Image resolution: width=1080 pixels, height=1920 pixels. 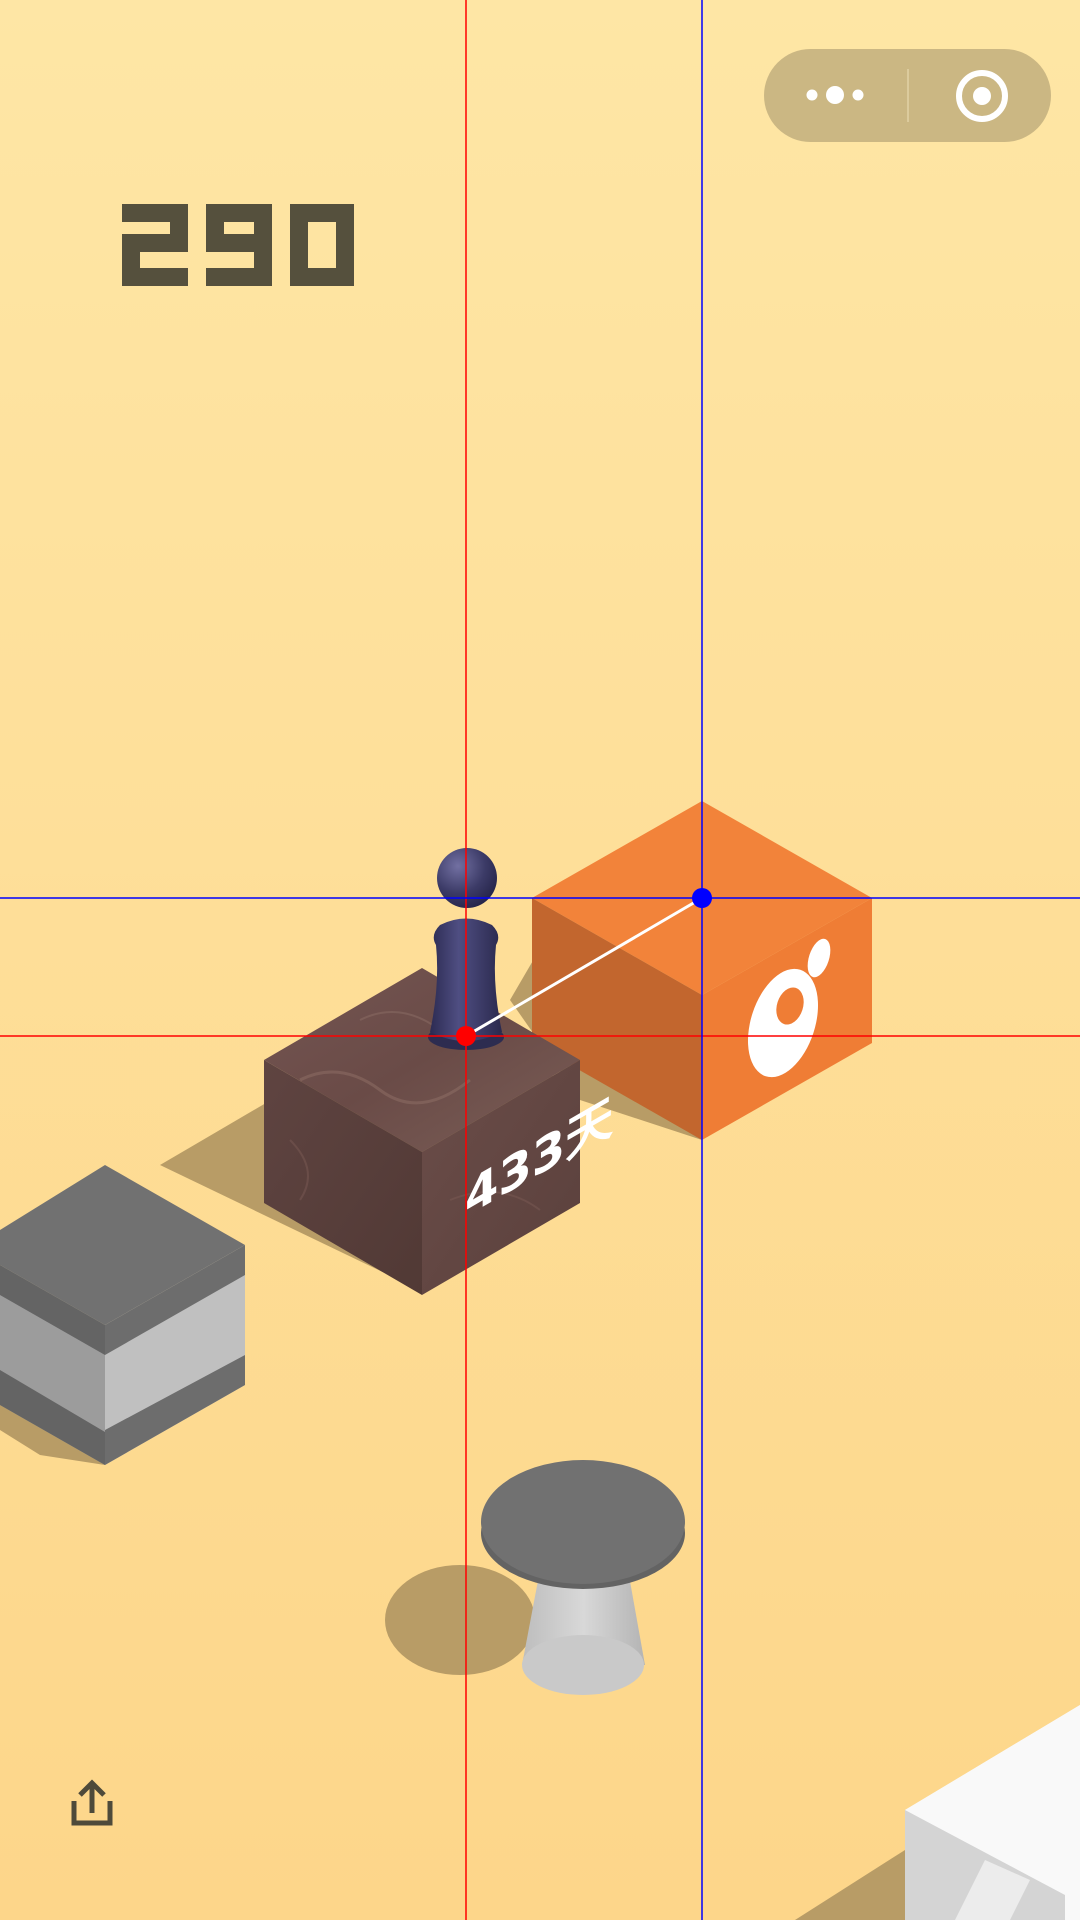 I want to click on miniprogram-capsule, so click(x=907, y=95).